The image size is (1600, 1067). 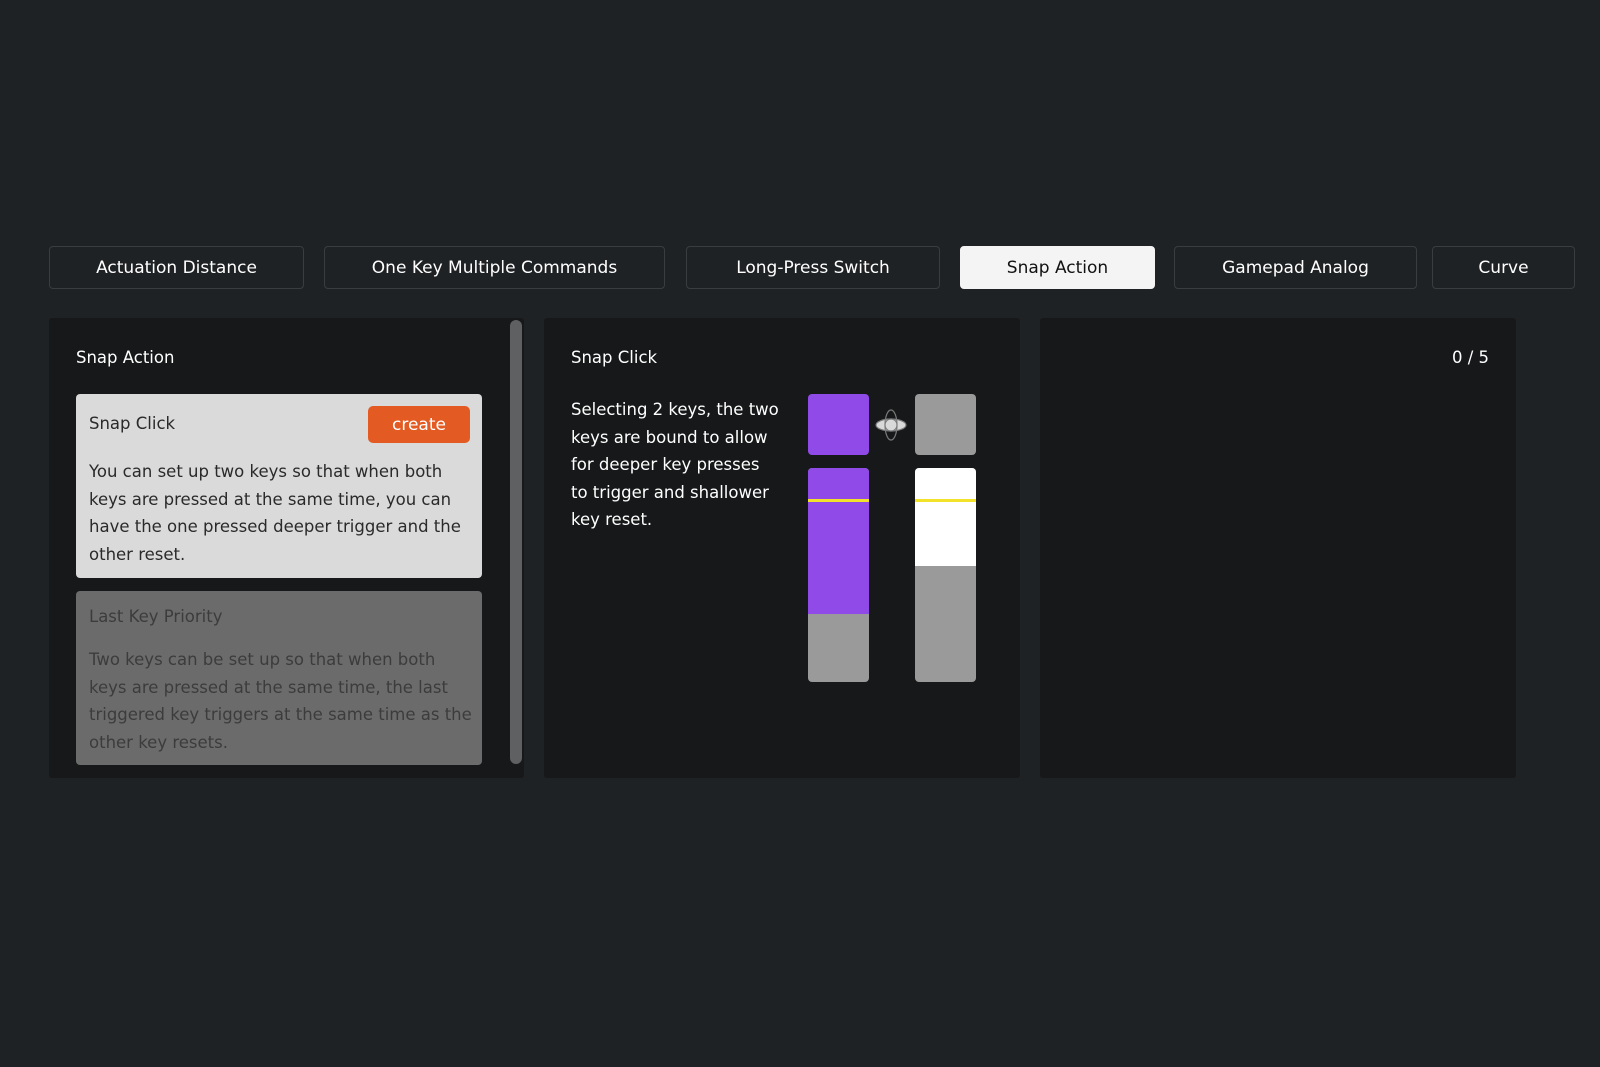 What do you see at coordinates (1057, 267) in the screenshot?
I see `tab-snap-action: Snap Action` at bounding box center [1057, 267].